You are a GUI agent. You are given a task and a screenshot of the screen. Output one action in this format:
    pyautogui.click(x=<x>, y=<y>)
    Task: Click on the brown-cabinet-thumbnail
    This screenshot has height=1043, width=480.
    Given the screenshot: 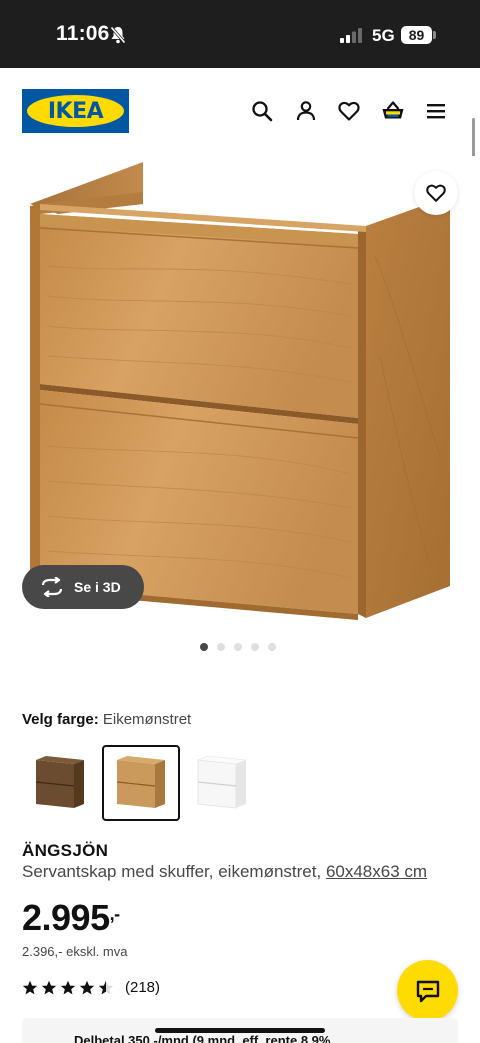 What is the action you would take?
    pyautogui.click(x=59, y=782)
    